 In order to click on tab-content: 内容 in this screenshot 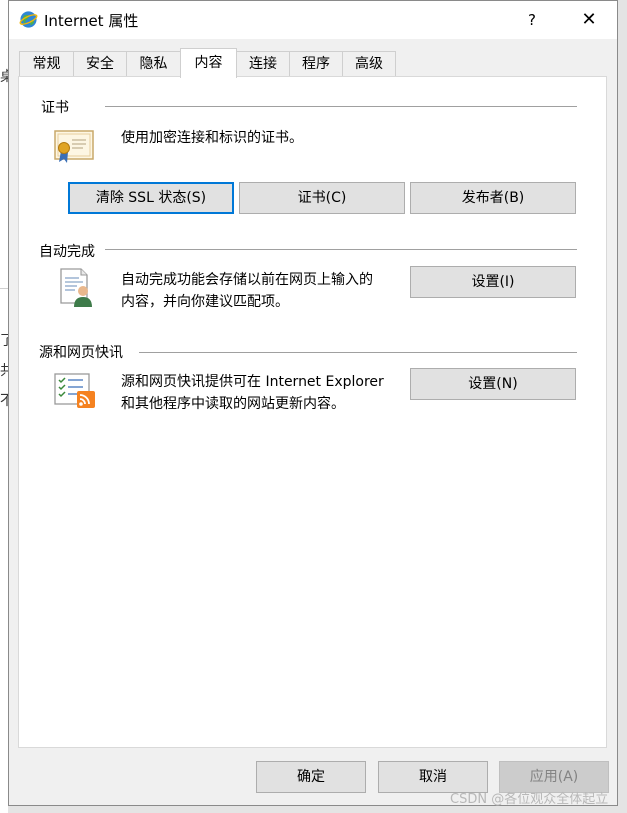, I will do `click(208, 63)`.